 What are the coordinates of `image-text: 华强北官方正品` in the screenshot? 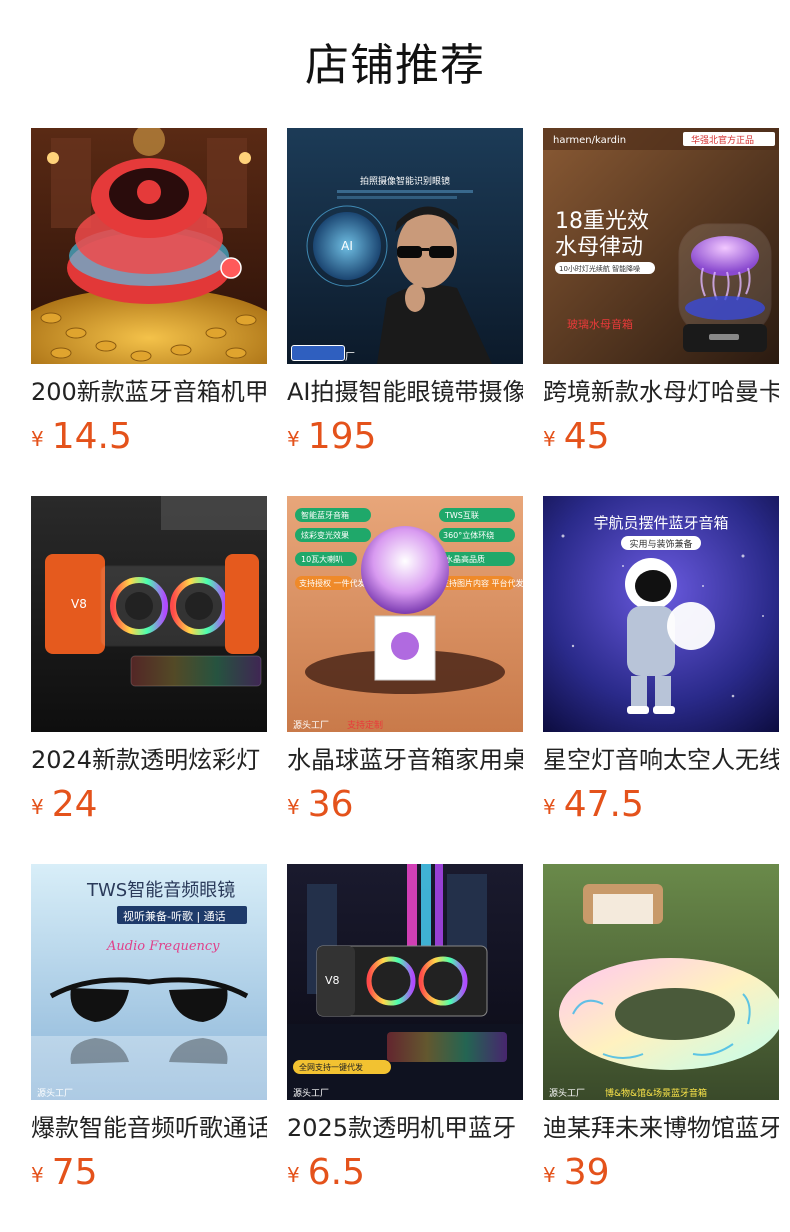 It's located at (722, 140).